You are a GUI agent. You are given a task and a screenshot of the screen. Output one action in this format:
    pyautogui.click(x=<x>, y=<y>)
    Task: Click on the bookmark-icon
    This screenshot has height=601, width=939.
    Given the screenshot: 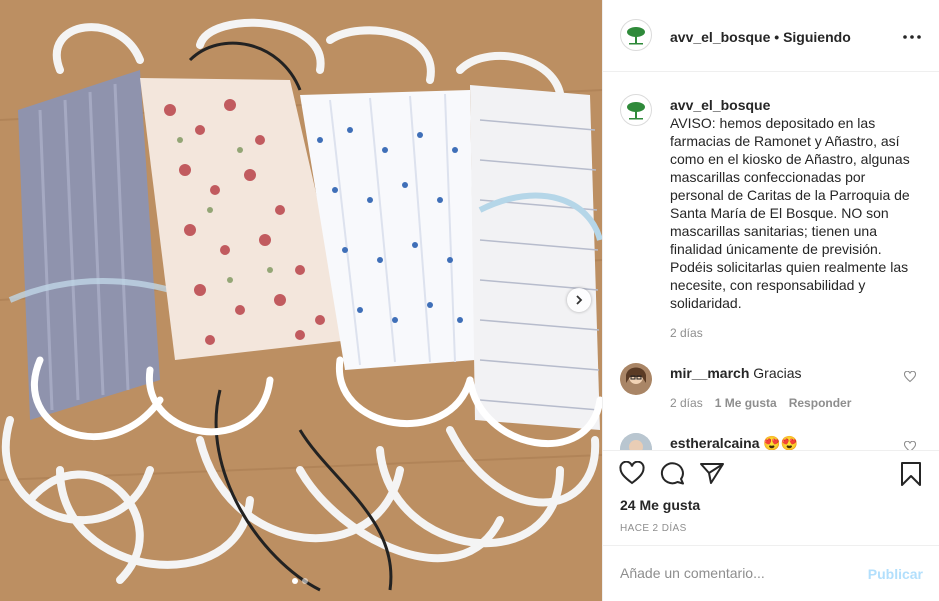 What is the action you would take?
    pyautogui.click(x=911, y=474)
    